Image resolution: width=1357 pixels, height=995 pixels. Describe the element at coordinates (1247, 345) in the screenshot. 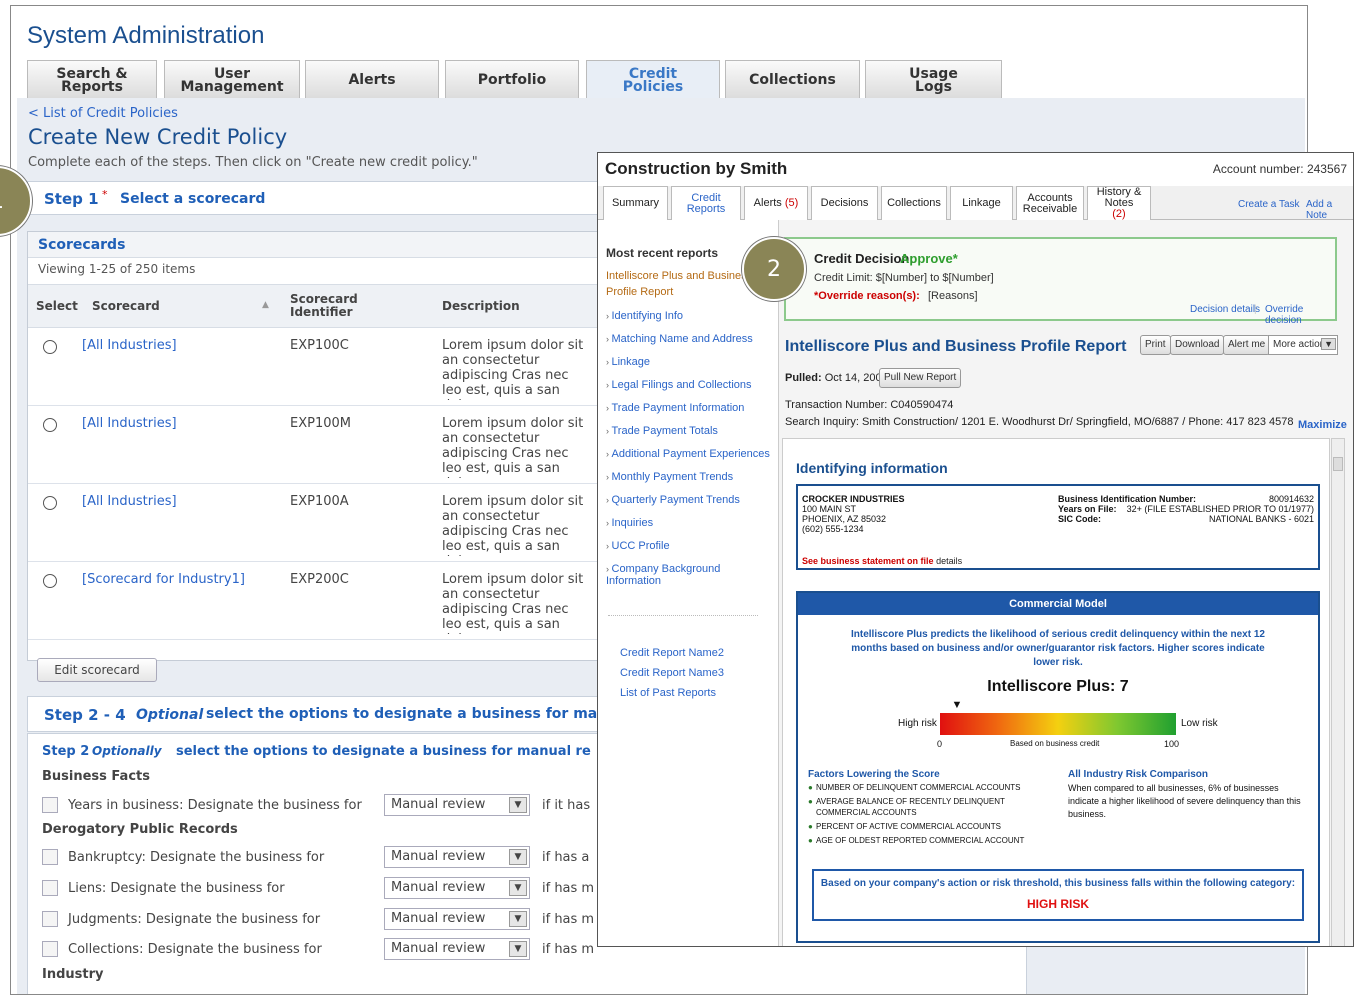

I see `alert-me-button: Alert me` at that location.